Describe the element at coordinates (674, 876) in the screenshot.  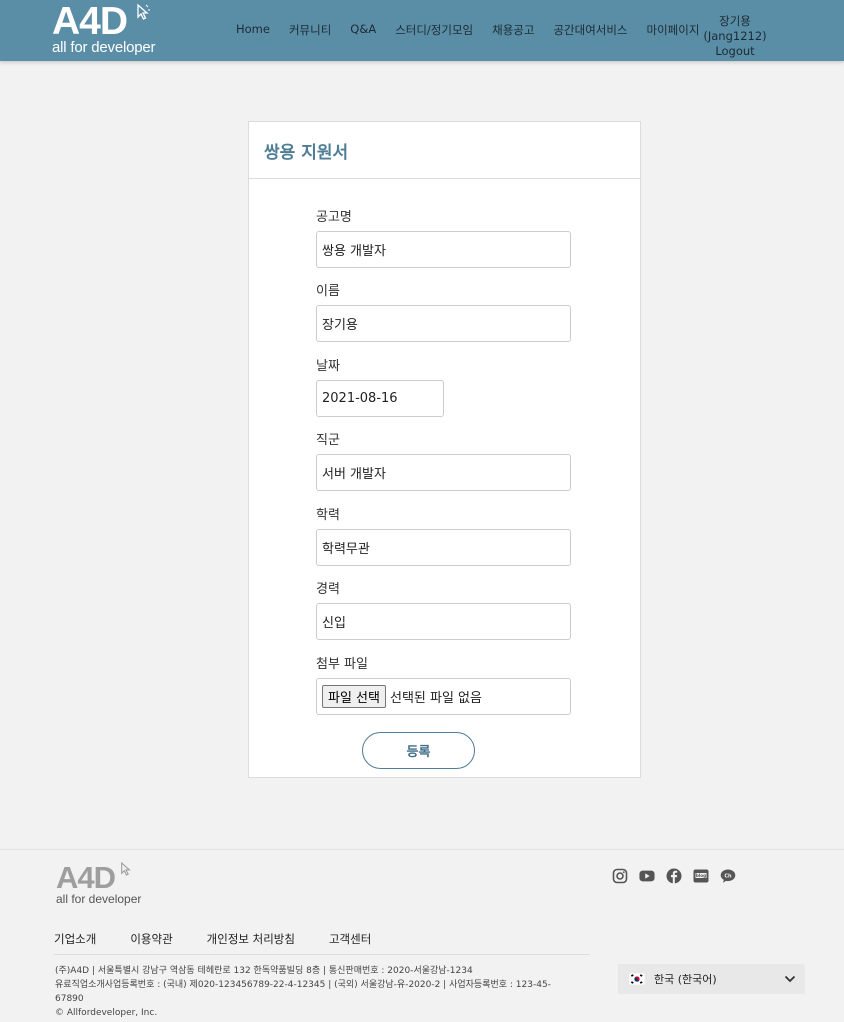
I see `facebook-icon` at that location.